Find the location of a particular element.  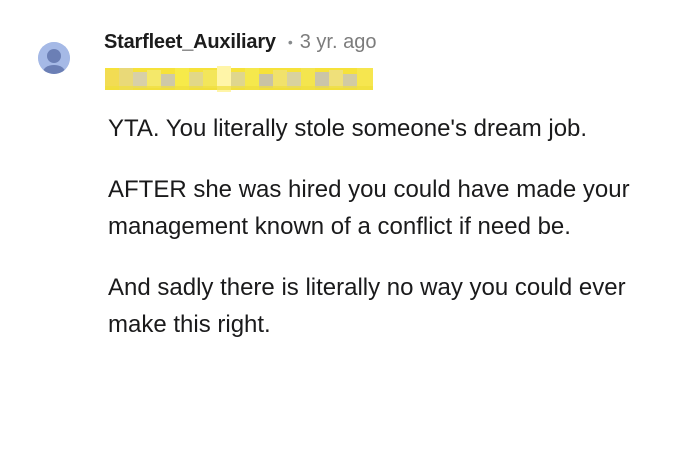

user-avatar is located at coordinates (54, 58).